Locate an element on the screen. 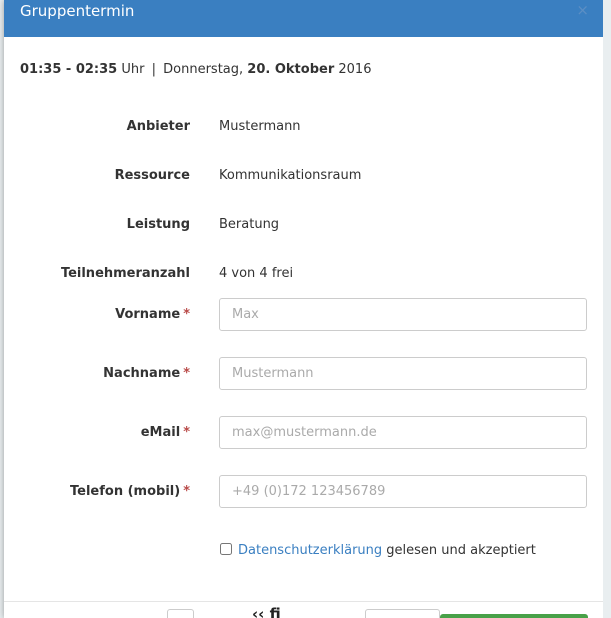  weekday: Donnerstag, is located at coordinates (203, 69).